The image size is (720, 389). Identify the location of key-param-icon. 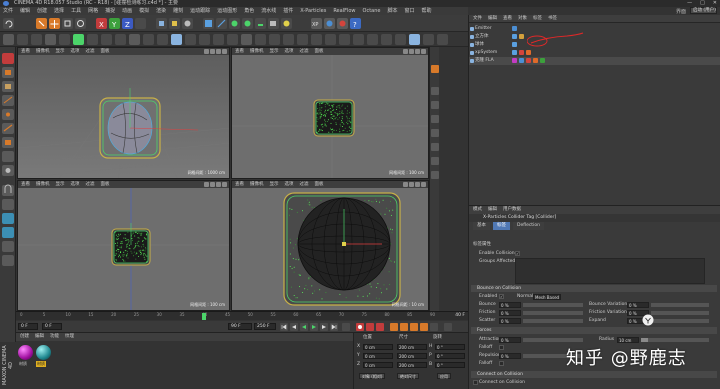
(424, 327).